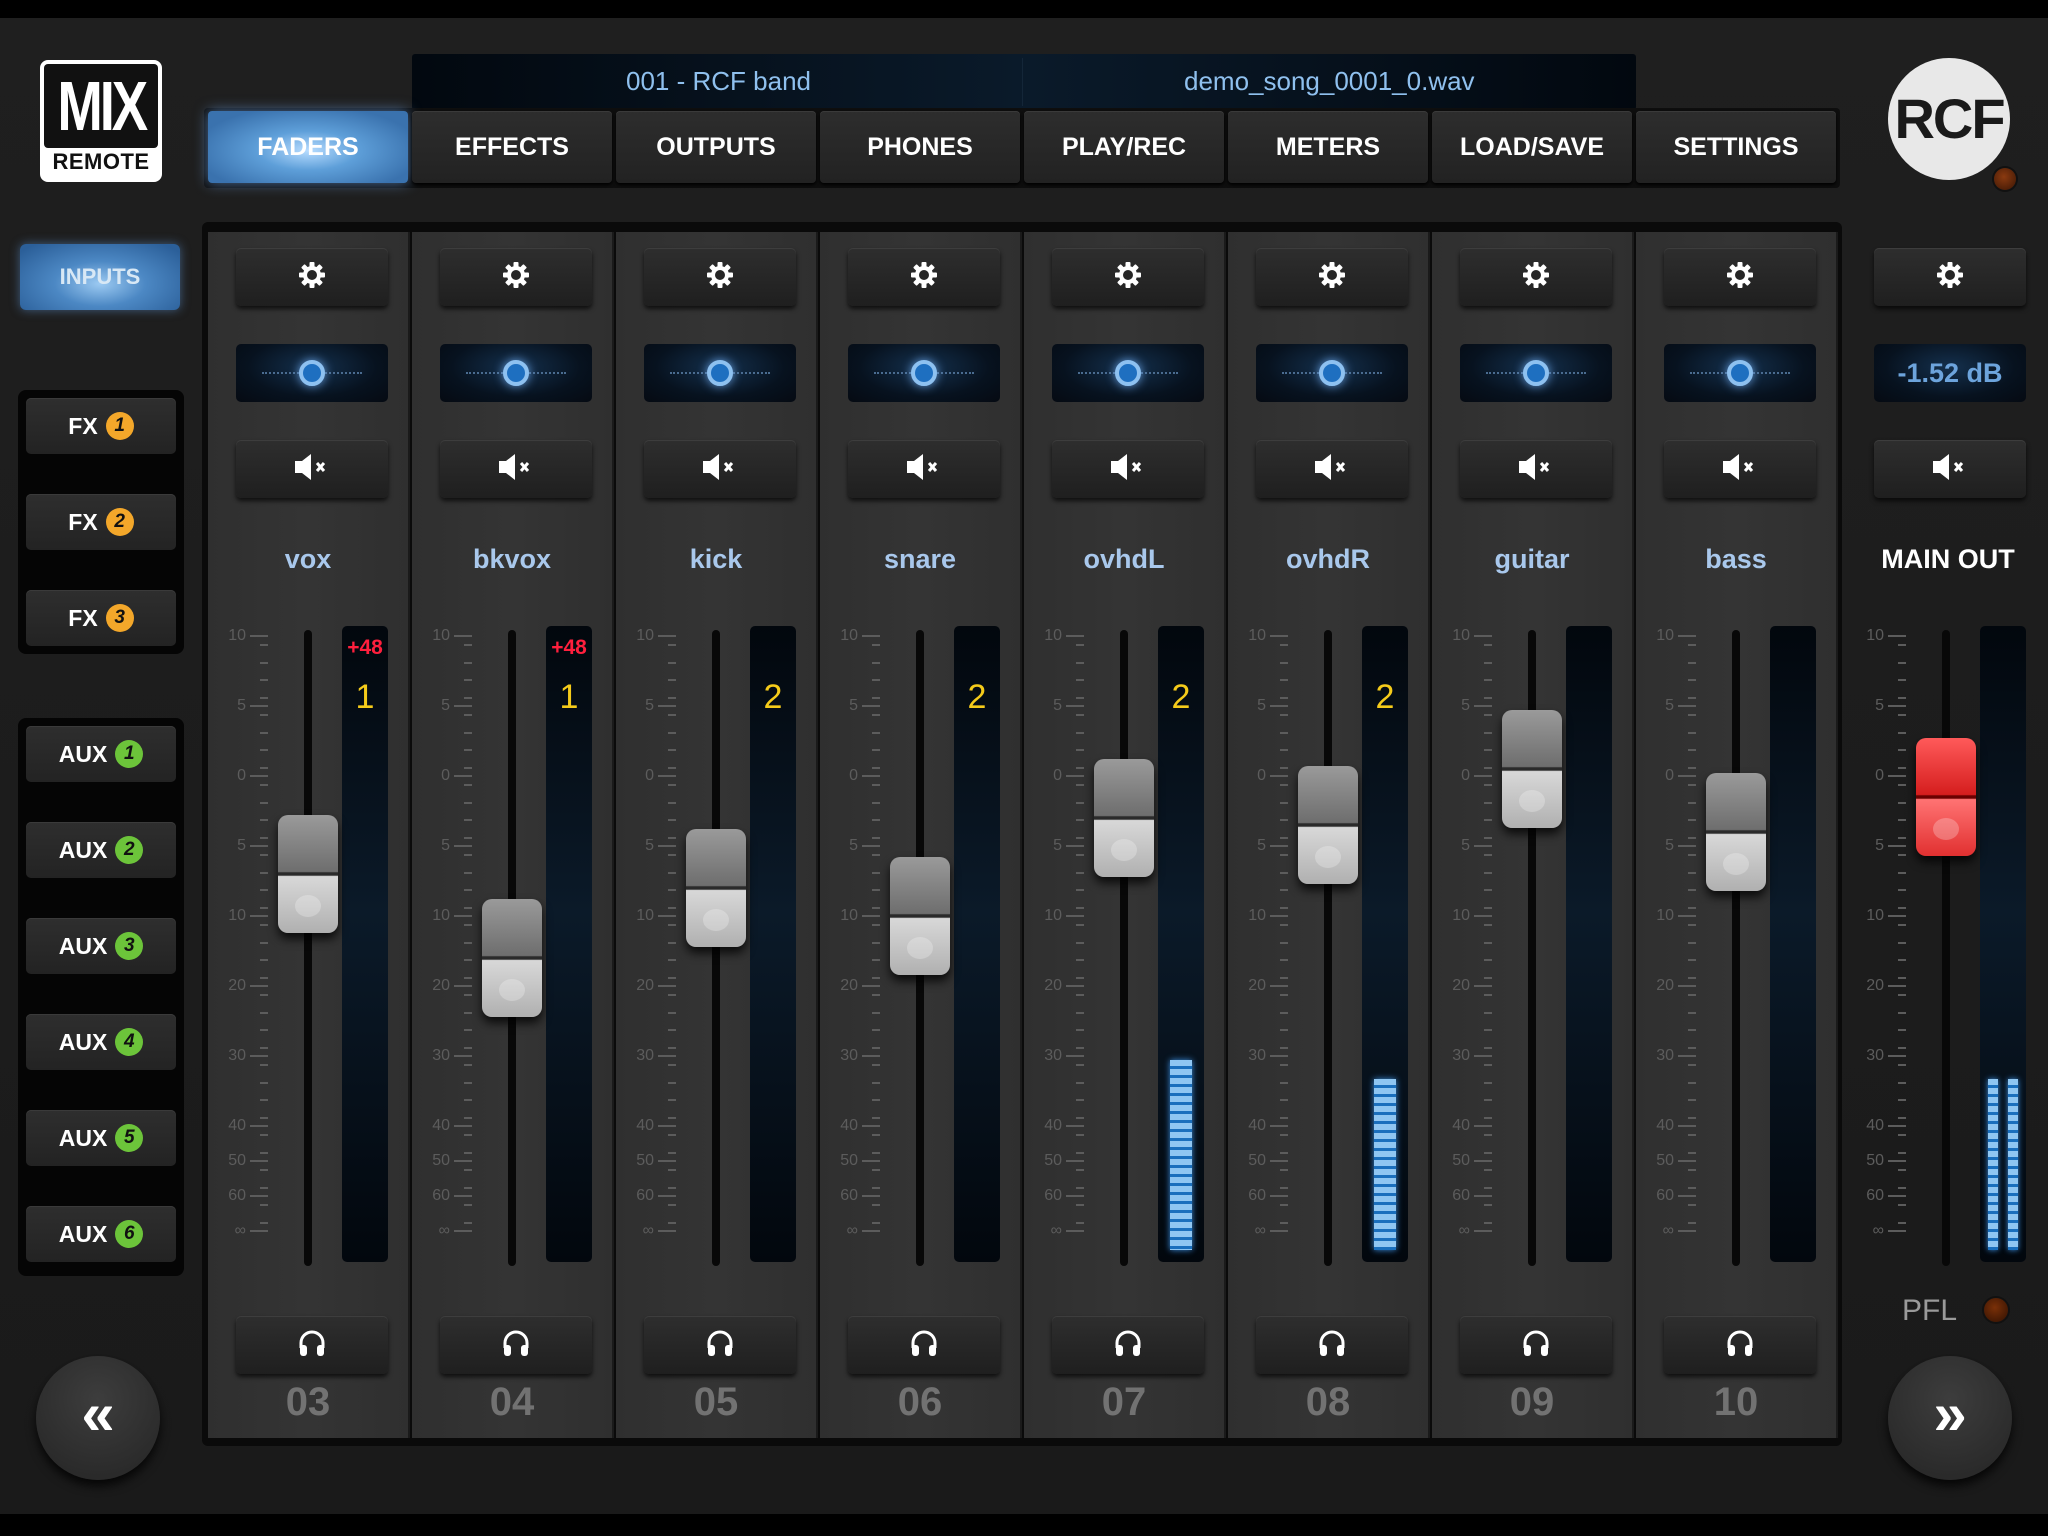 The height and width of the screenshot is (1536, 2048). Describe the element at coordinates (920, 559) in the screenshot. I see `channel-name: snare` at that location.